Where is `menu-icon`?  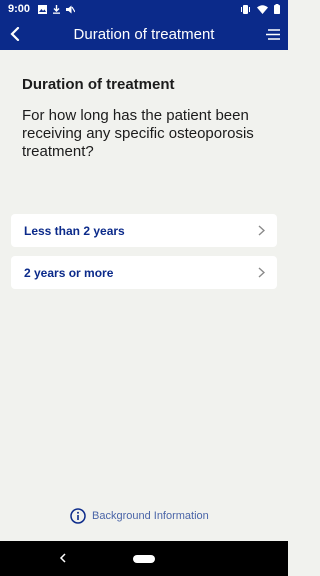 menu-icon is located at coordinates (273, 34).